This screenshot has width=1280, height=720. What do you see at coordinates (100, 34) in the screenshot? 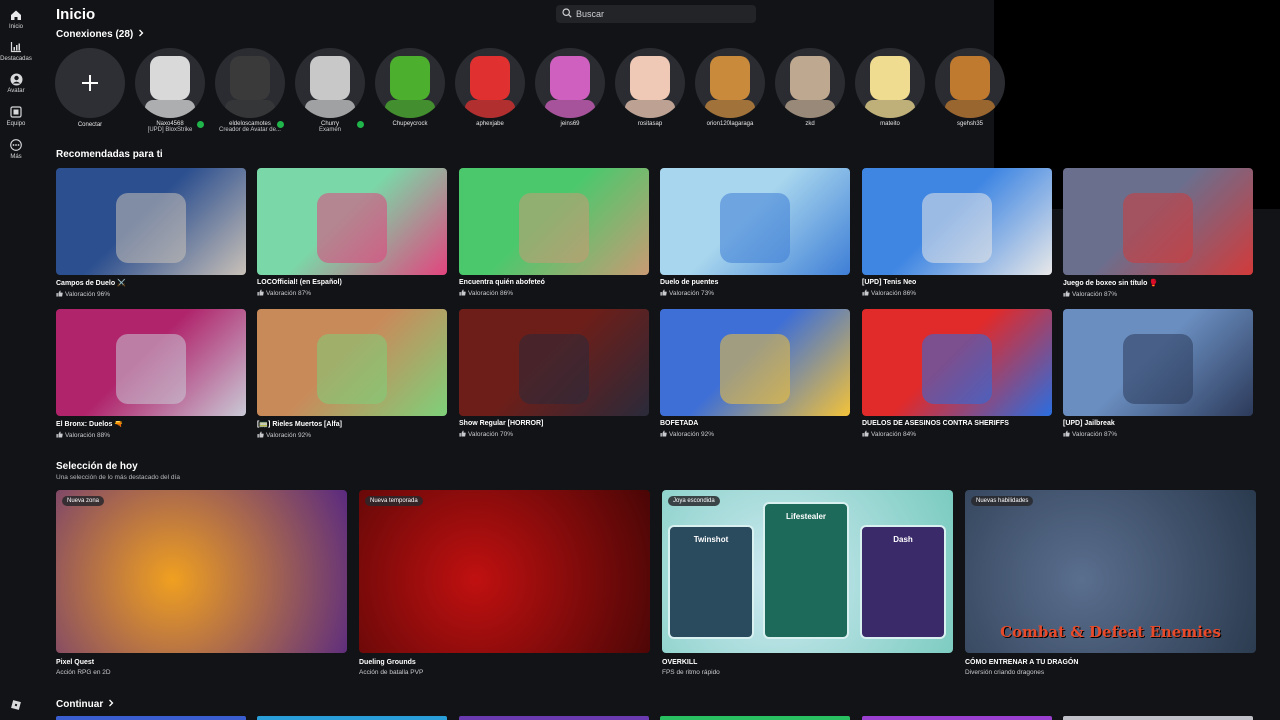
I see `connections-header: Conexiones (28)` at bounding box center [100, 34].